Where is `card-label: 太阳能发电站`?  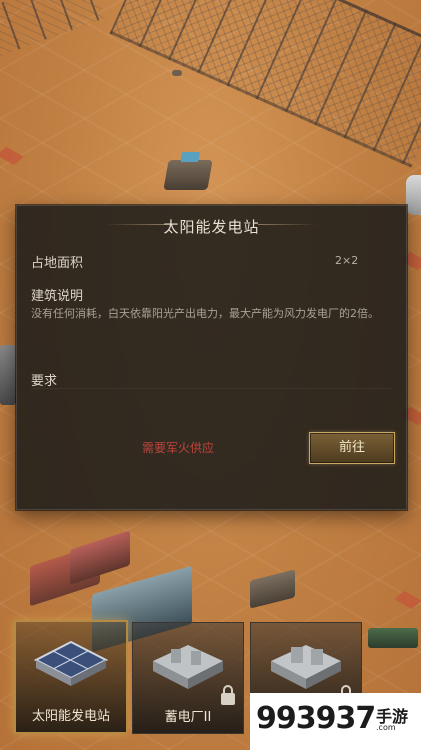
card-label: 太阳能发电站 is located at coordinates (70, 716).